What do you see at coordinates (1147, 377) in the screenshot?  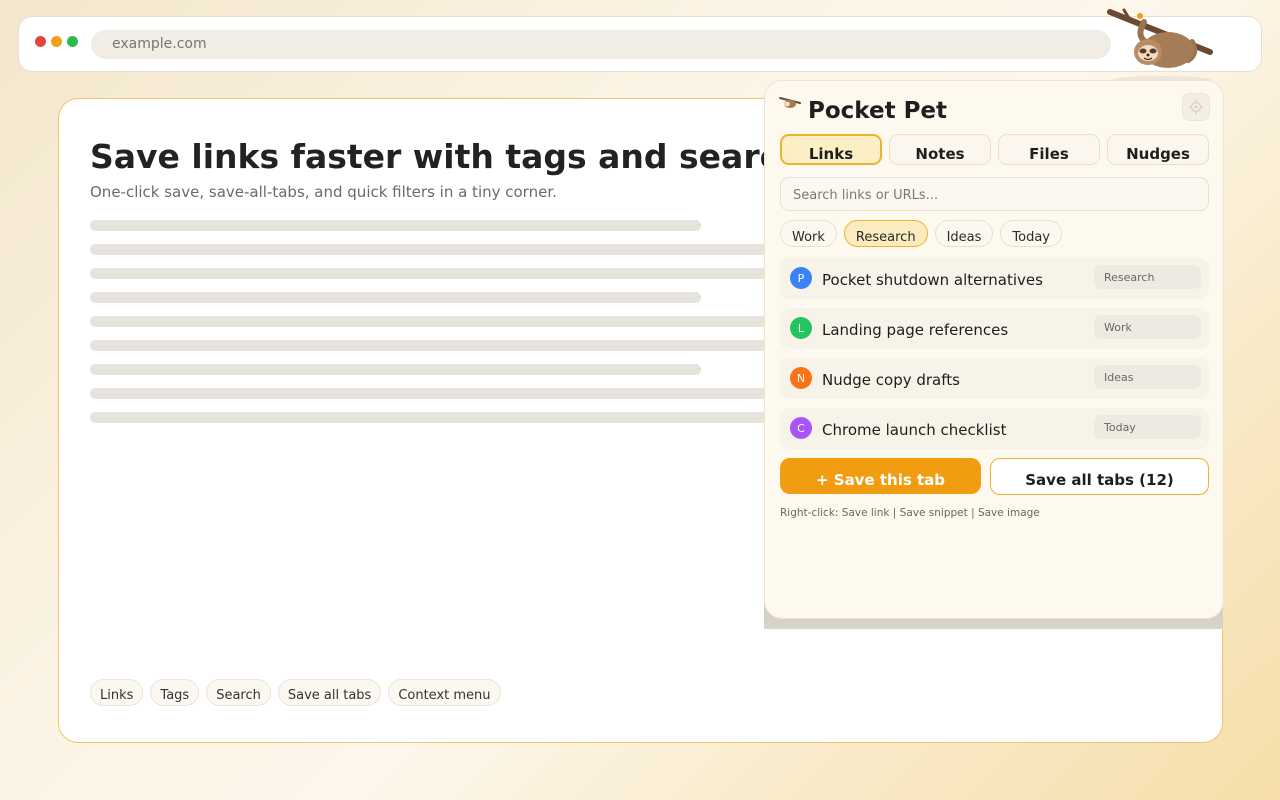 I see `item-tag-badge: Ideas` at bounding box center [1147, 377].